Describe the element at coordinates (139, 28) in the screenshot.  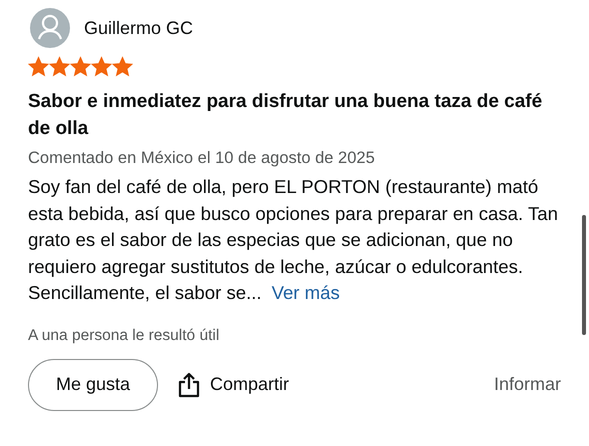
I see `reviewer-name: Guillermo GC` at that location.